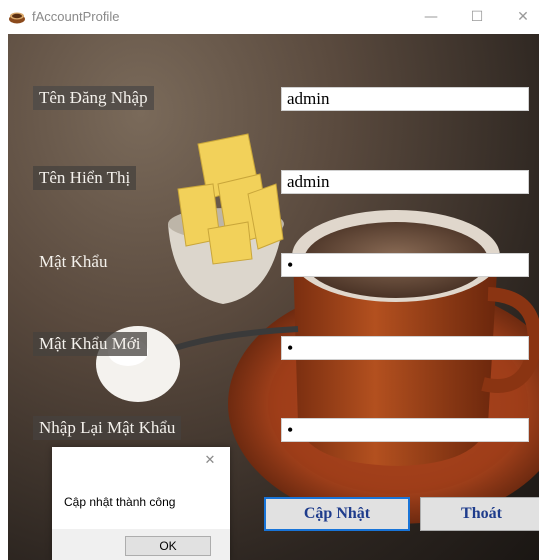 The height and width of the screenshot is (560, 547). What do you see at coordinates (405, 348) in the screenshot?
I see `new-password-input` at bounding box center [405, 348].